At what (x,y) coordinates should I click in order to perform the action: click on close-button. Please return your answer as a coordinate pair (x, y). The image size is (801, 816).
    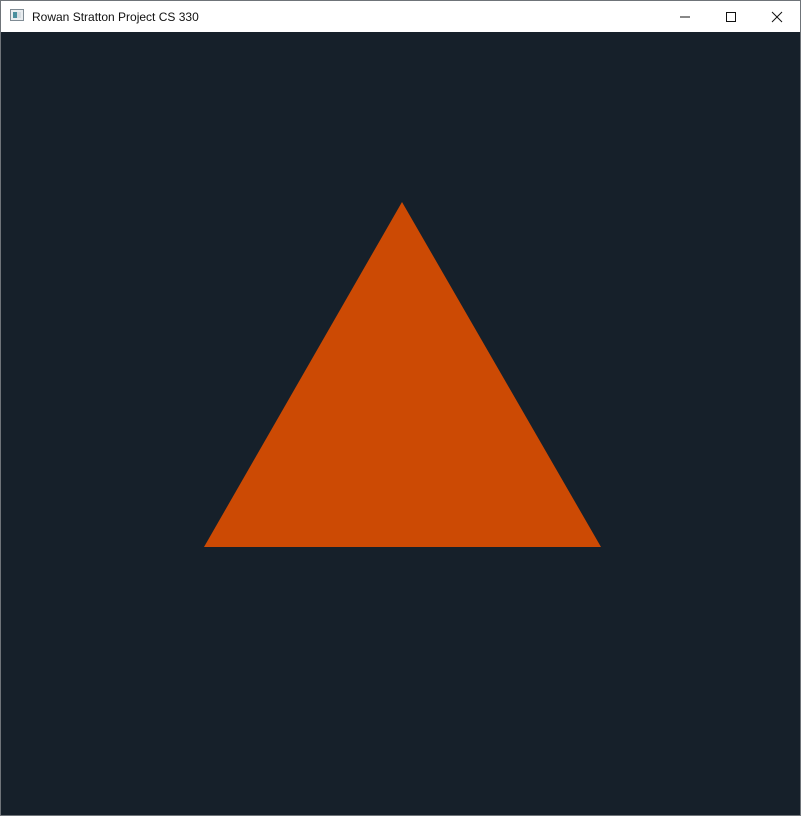
    Looking at the image, I should click on (777, 16).